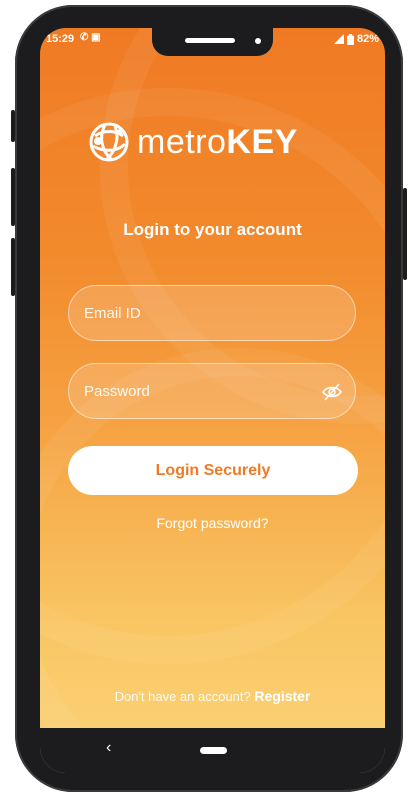  I want to click on logo-suffix: KEY, so click(262, 141).